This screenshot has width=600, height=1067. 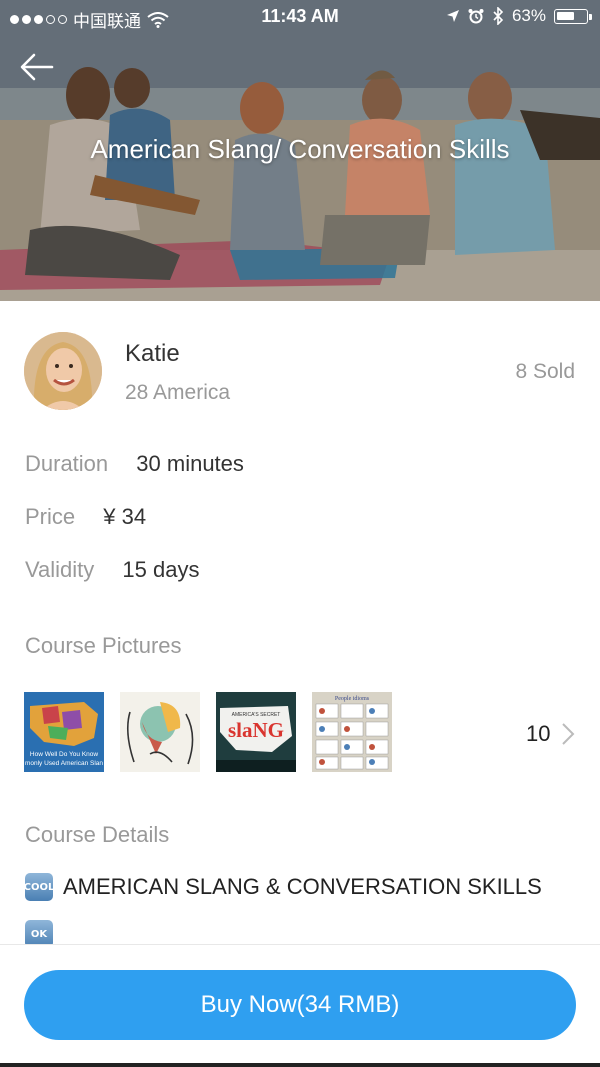 I want to click on duration-value: 30 minutes, so click(x=190, y=463).